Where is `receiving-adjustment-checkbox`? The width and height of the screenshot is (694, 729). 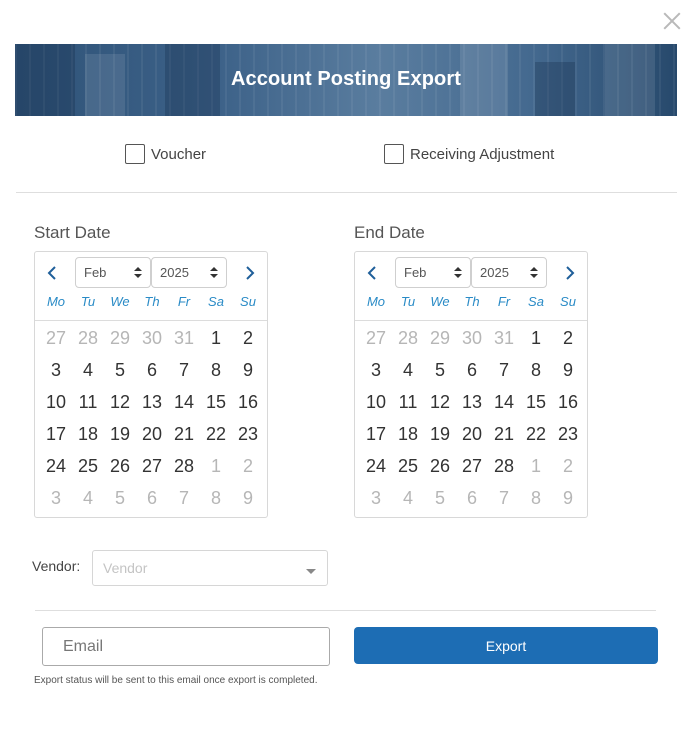
receiving-adjustment-checkbox is located at coordinates (394, 154).